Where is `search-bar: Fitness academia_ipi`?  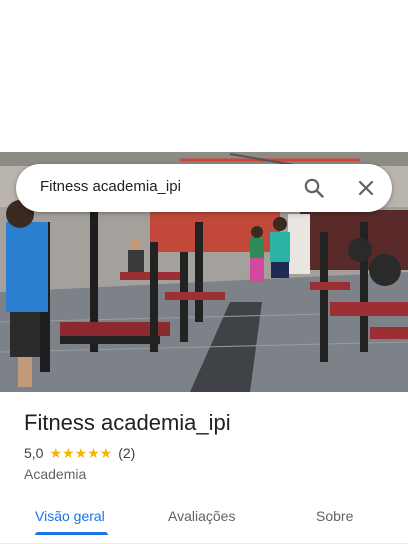 search-bar: Fitness academia_ipi is located at coordinates (204, 188).